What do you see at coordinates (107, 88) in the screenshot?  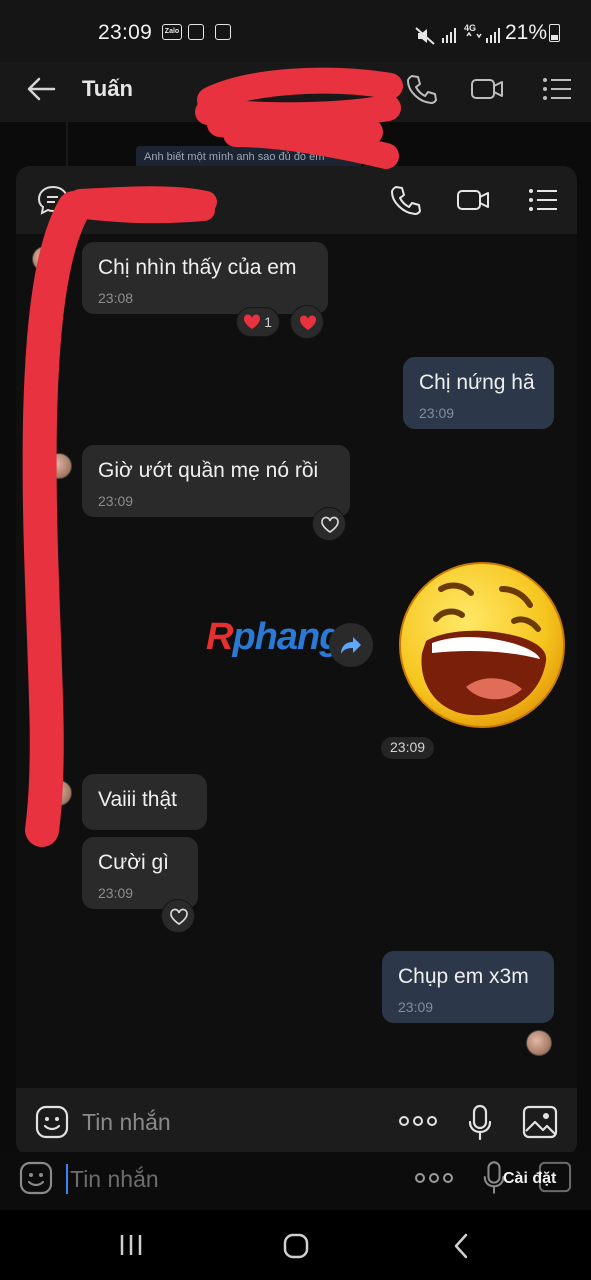 I see `contact-name: Tuấn` at bounding box center [107, 88].